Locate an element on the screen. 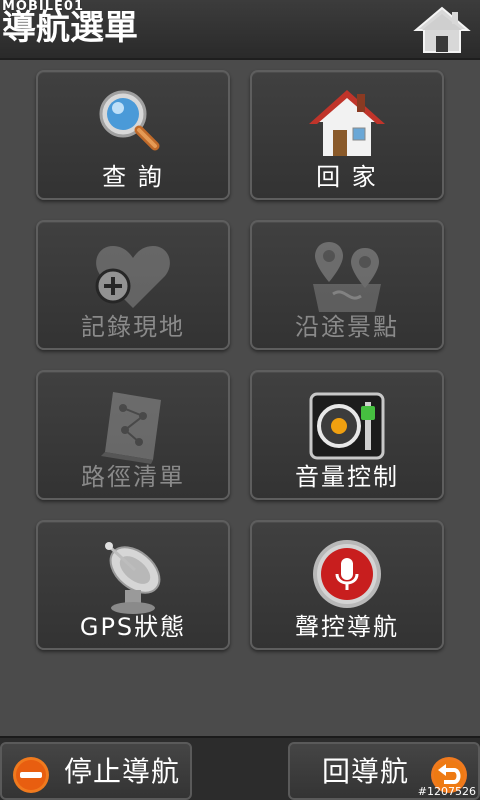  gps-status-label: GPS狀態 is located at coordinates (133, 627).